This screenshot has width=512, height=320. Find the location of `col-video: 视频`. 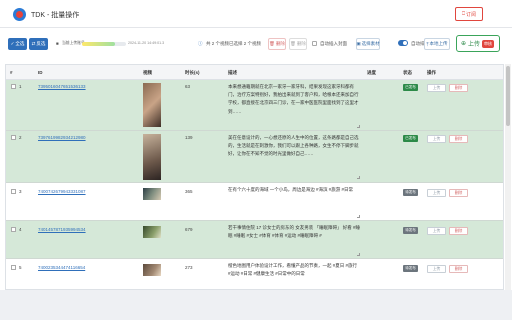

col-video: 视频 is located at coordinates (147, 72).